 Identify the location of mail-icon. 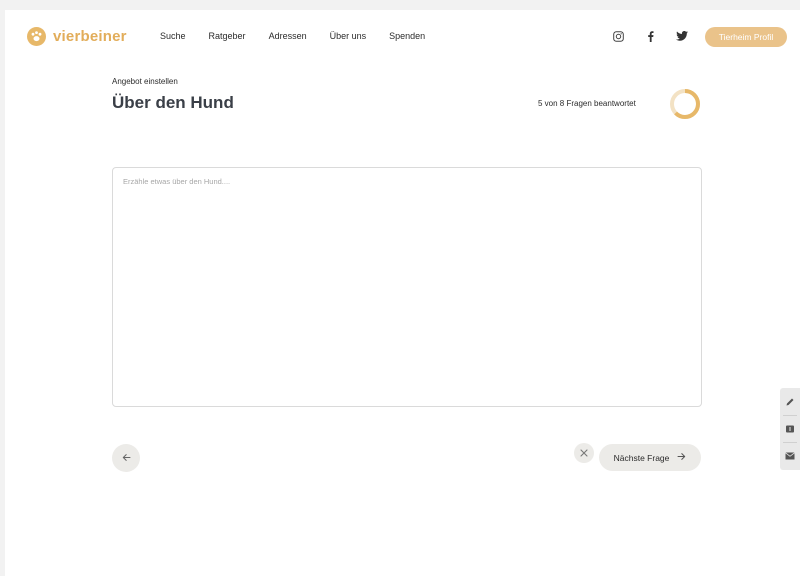
(790, 456).